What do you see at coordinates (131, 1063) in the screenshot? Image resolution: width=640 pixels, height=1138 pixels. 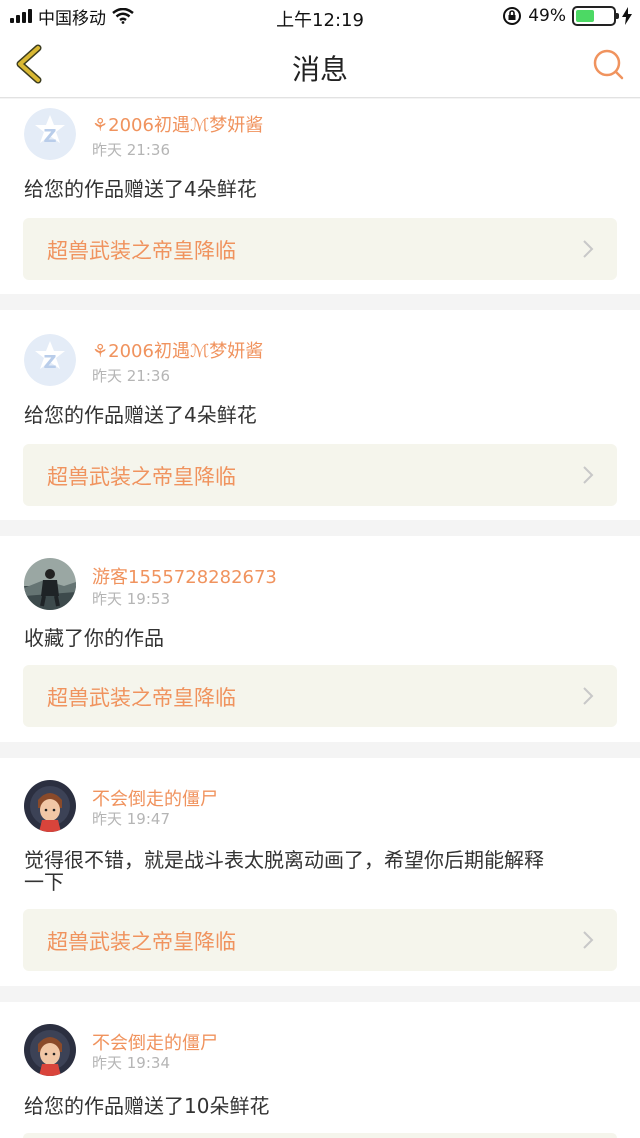 I see `timestamp: 昨天 19:34` at bounding box center [131, 1063].